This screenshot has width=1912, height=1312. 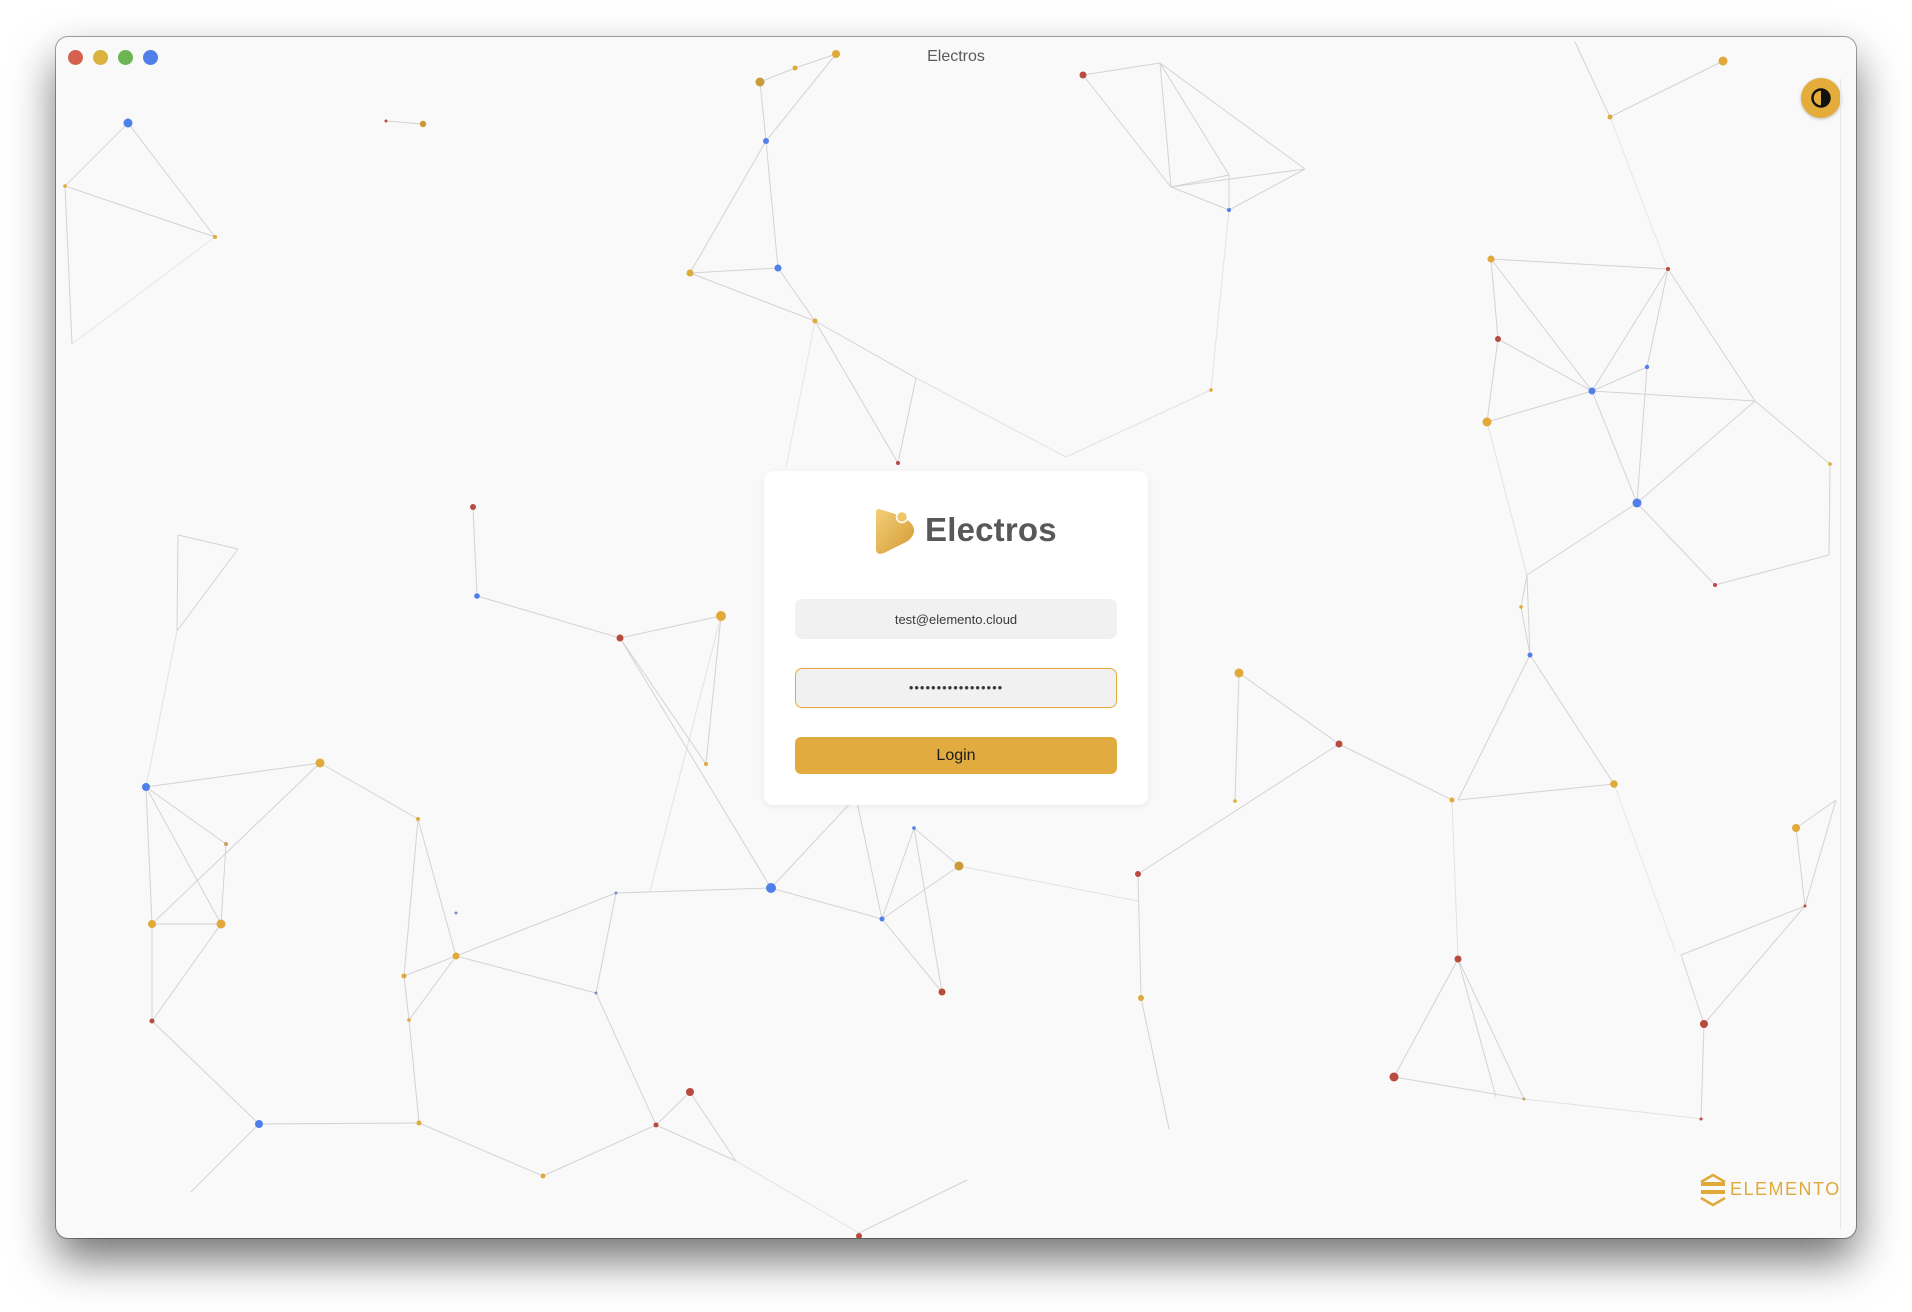 What do you see at coordinates (991, 529) in the screenshot?
I see `brand-name: Electros` at bounding box center [991, 529].